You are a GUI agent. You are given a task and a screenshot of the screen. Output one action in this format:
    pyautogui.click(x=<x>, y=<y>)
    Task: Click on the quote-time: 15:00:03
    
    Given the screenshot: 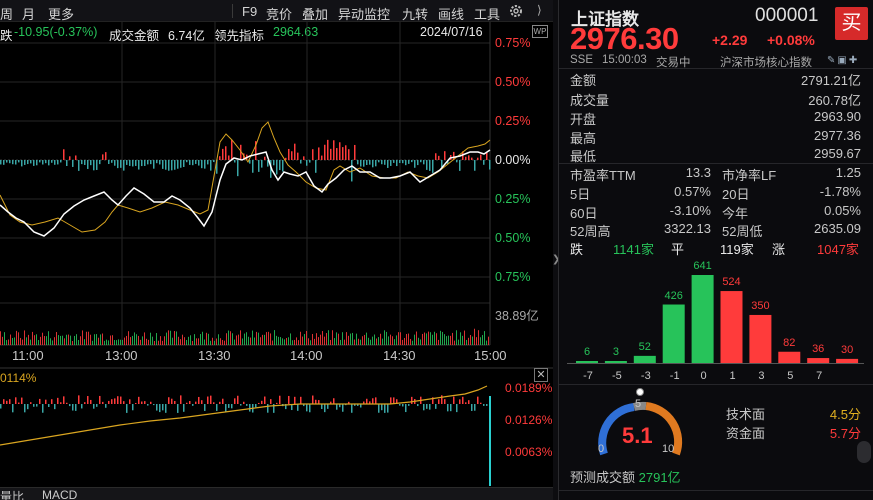 What is the action you would take?
    pyautogui.click(x=624, y=60)
    